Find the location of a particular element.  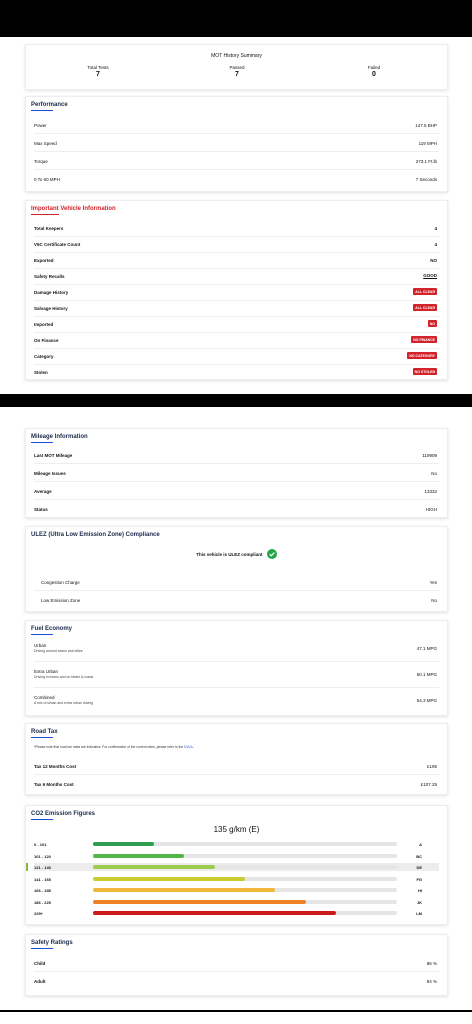

row-value: 119909 is located at coordinates (429, 455).